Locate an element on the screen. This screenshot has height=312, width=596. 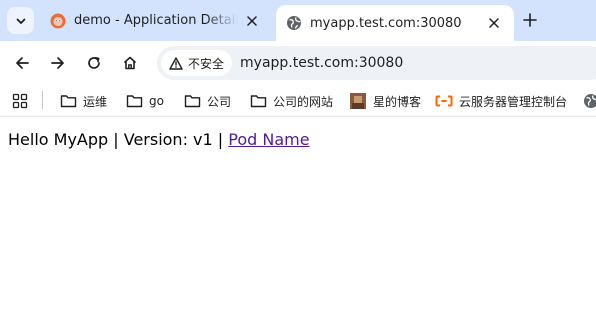
hello-text: Hello MyApp | Version: v1 | is located at coordinates (118, 139).